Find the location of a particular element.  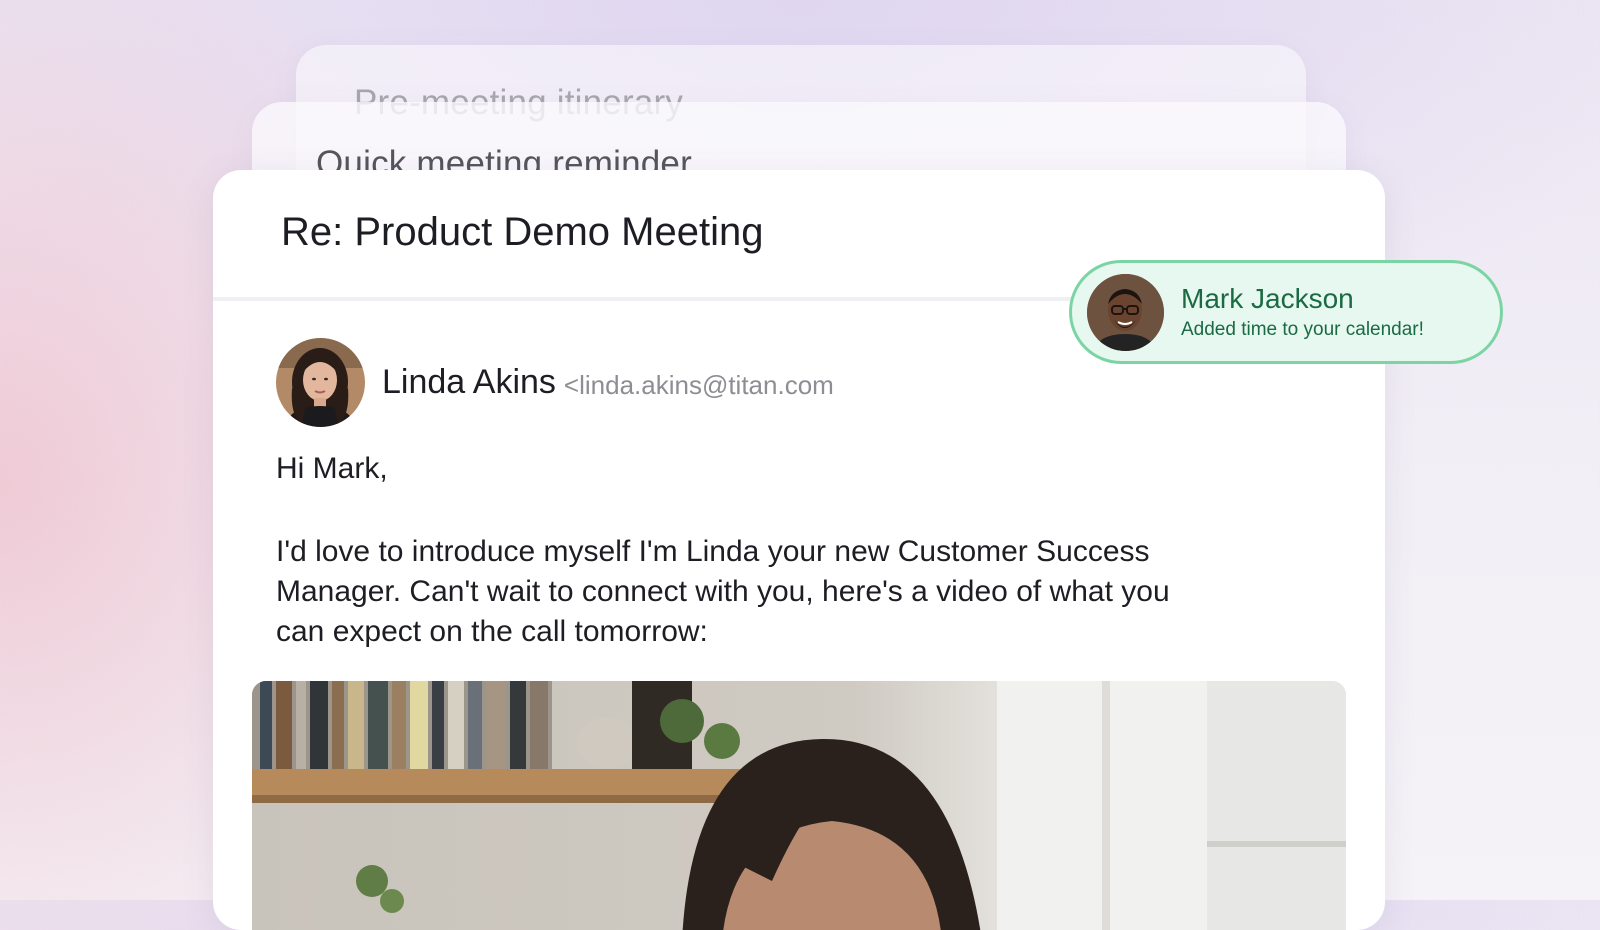

sender-row: Linda Akins <linda.akins@titan.com is located at coordinates (555, 382).